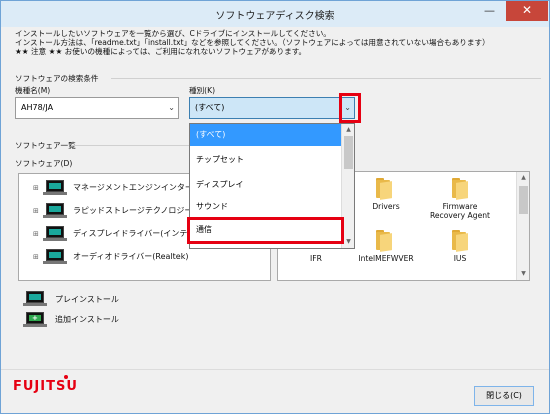 The height and width of the screenshot is (414, 550). I want to click on tree-item-label: ラピッドストレージテクノロジー(I, so click(135, 210).